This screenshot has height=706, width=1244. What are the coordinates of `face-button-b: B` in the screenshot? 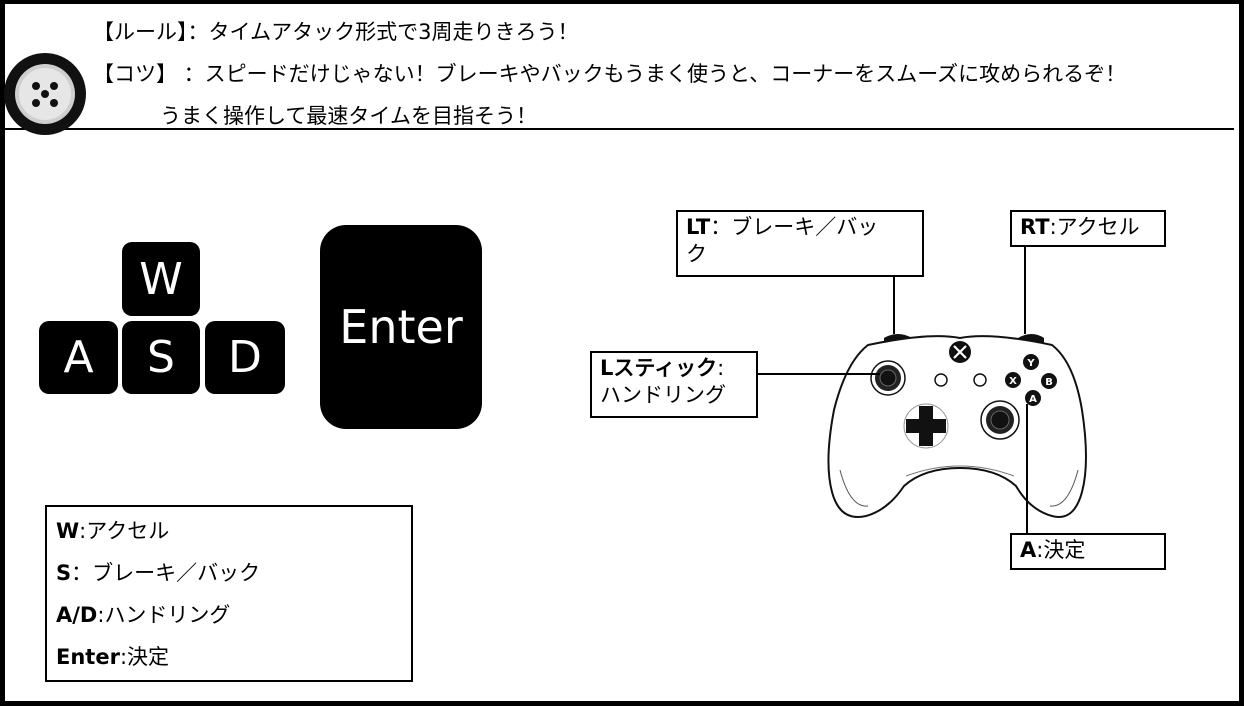 It's located at (1049, 382).